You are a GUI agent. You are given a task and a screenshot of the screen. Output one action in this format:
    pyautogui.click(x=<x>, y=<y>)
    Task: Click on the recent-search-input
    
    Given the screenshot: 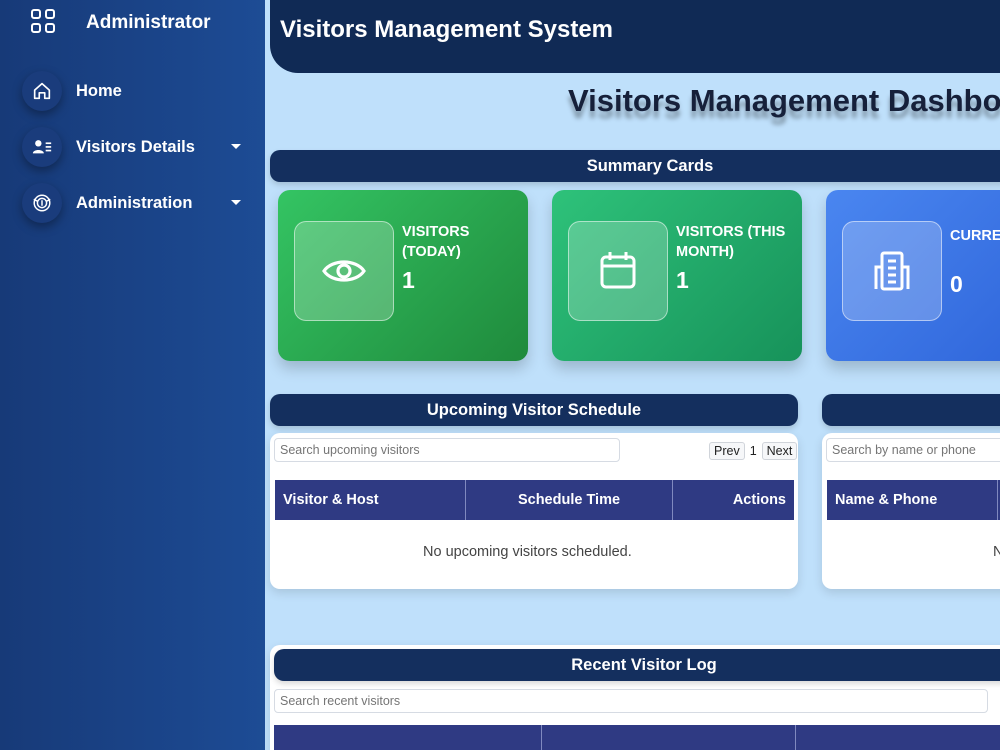 What is the action you would take?
    pyautogui.click(x=631, y=701)
    